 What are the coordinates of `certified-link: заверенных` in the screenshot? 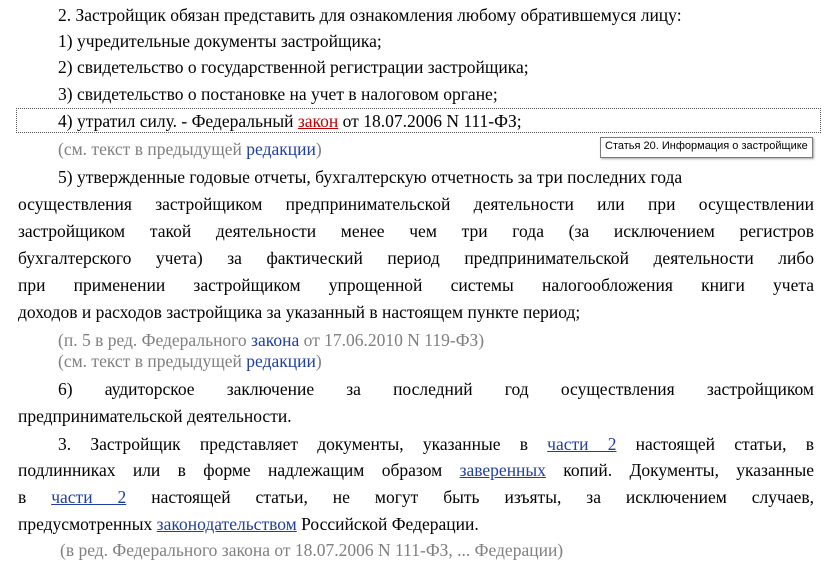 It's located at (503, 470).